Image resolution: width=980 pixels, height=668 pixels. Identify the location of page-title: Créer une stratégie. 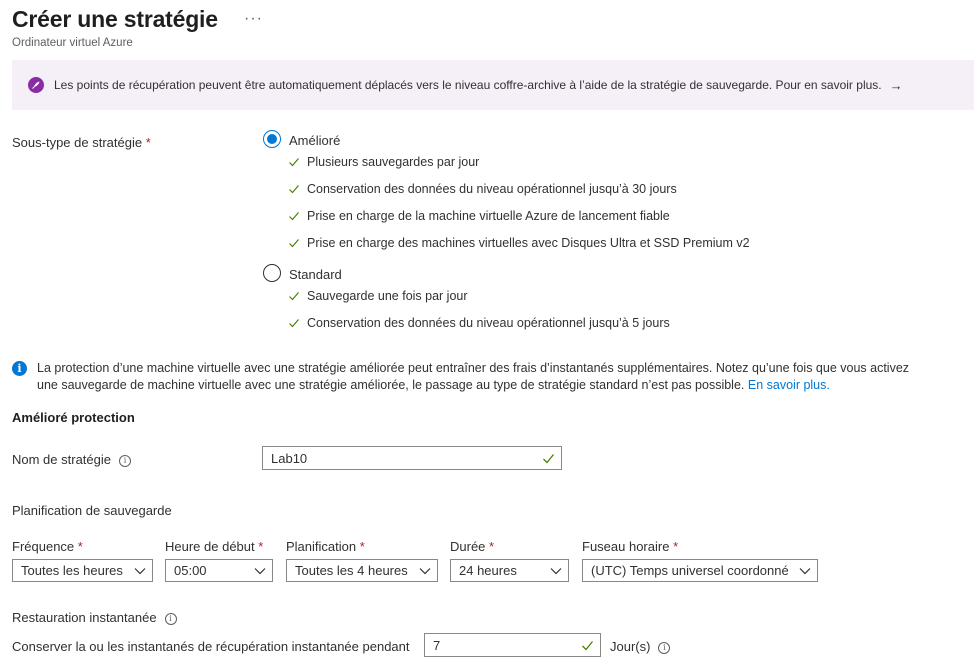
(115, 19).